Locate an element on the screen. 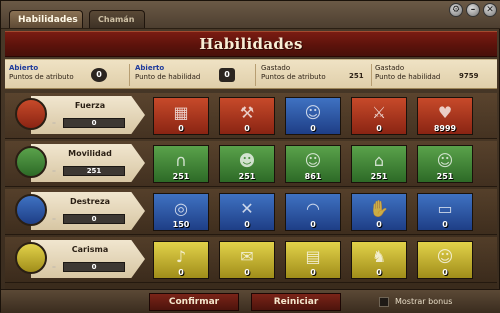 The width and height of the screenshot is (500, 313). skill-movilidad-5: ☺ 251 is located at coordinates (445, 164).